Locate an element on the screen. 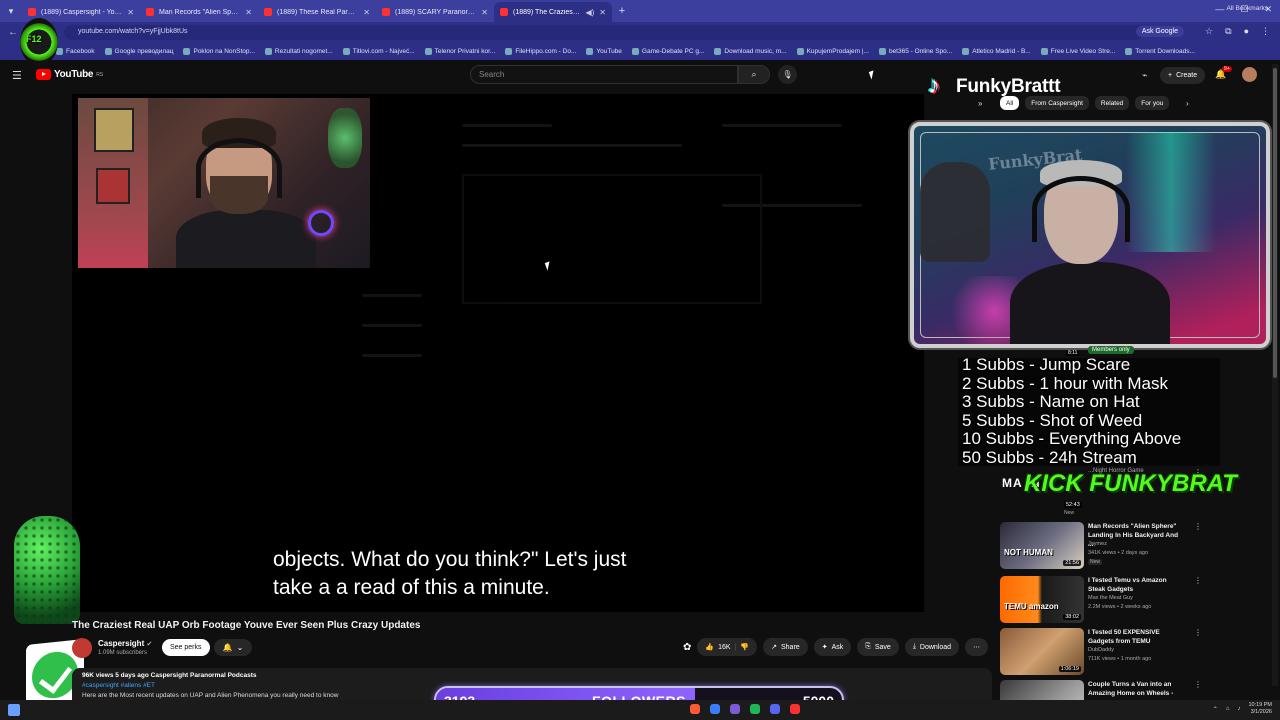 The image size is (1280, 720). menu-icon: ☰ is located at coordinates (17, 75).